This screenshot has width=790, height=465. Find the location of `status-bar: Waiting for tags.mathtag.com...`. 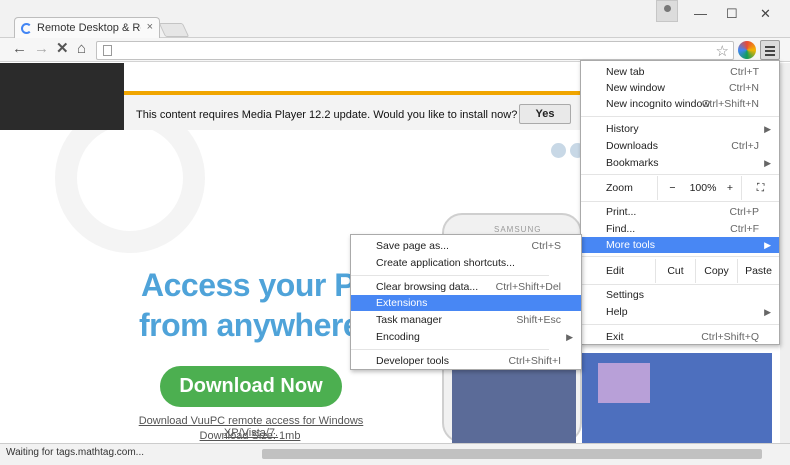

status-bar: Waiting for tags.mathtag.com... is located at coordinates (395, 454).